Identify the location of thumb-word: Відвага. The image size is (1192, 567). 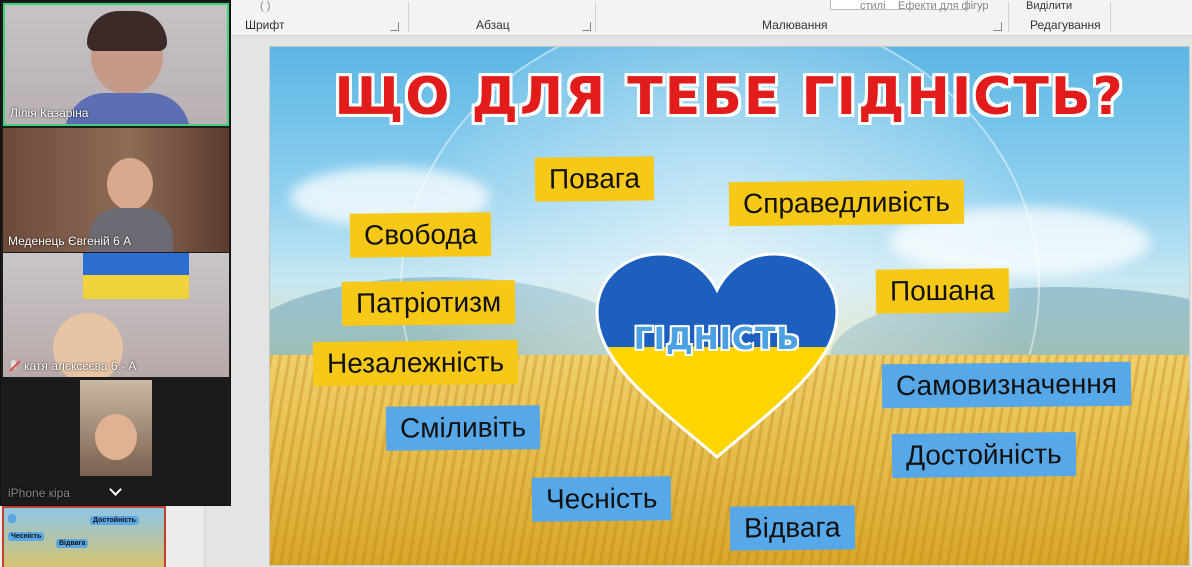
(72, 543).